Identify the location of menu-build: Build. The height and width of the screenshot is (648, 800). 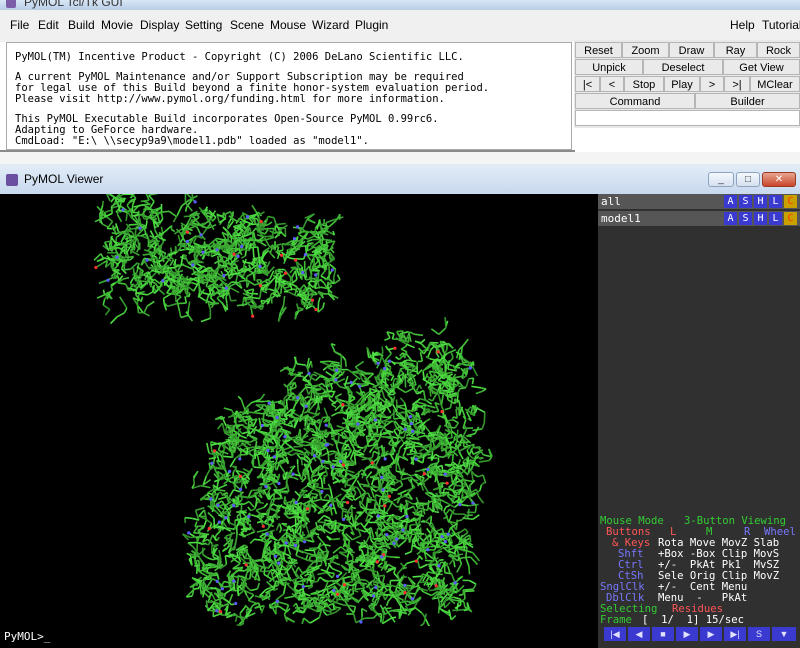
(81, 25).